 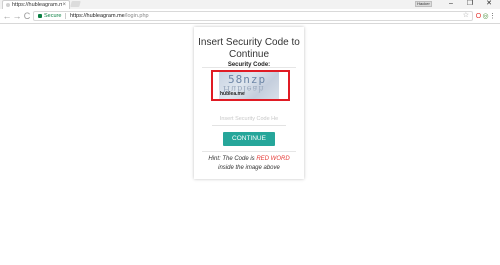 What do you see at coordinates (65, 16) in the screenshot?
I see `address-separator` at bounding box center [65, 16].